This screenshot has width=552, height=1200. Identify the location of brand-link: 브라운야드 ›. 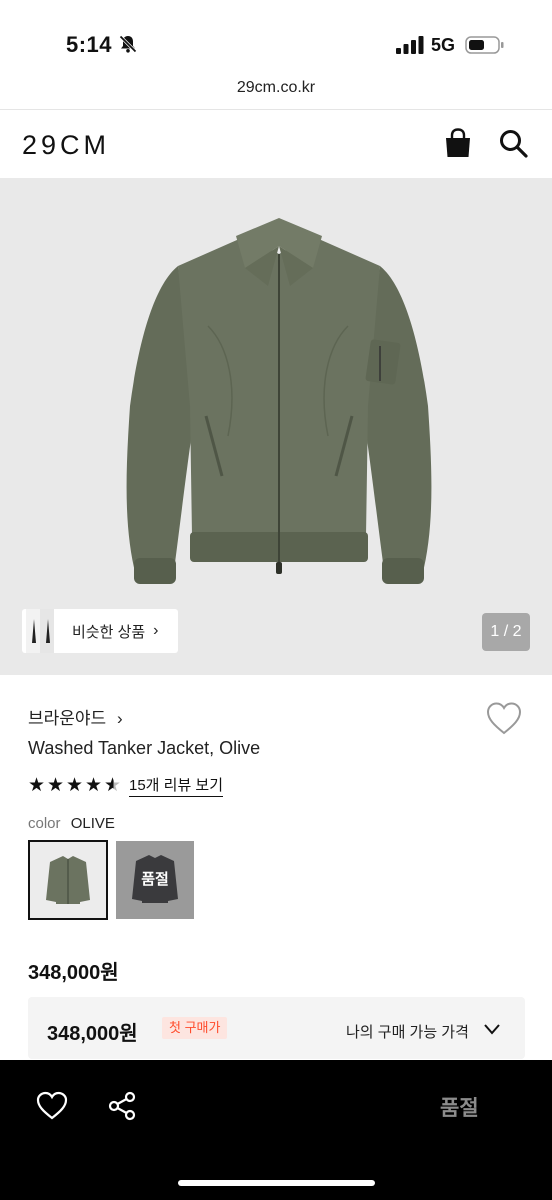
(75, 716).